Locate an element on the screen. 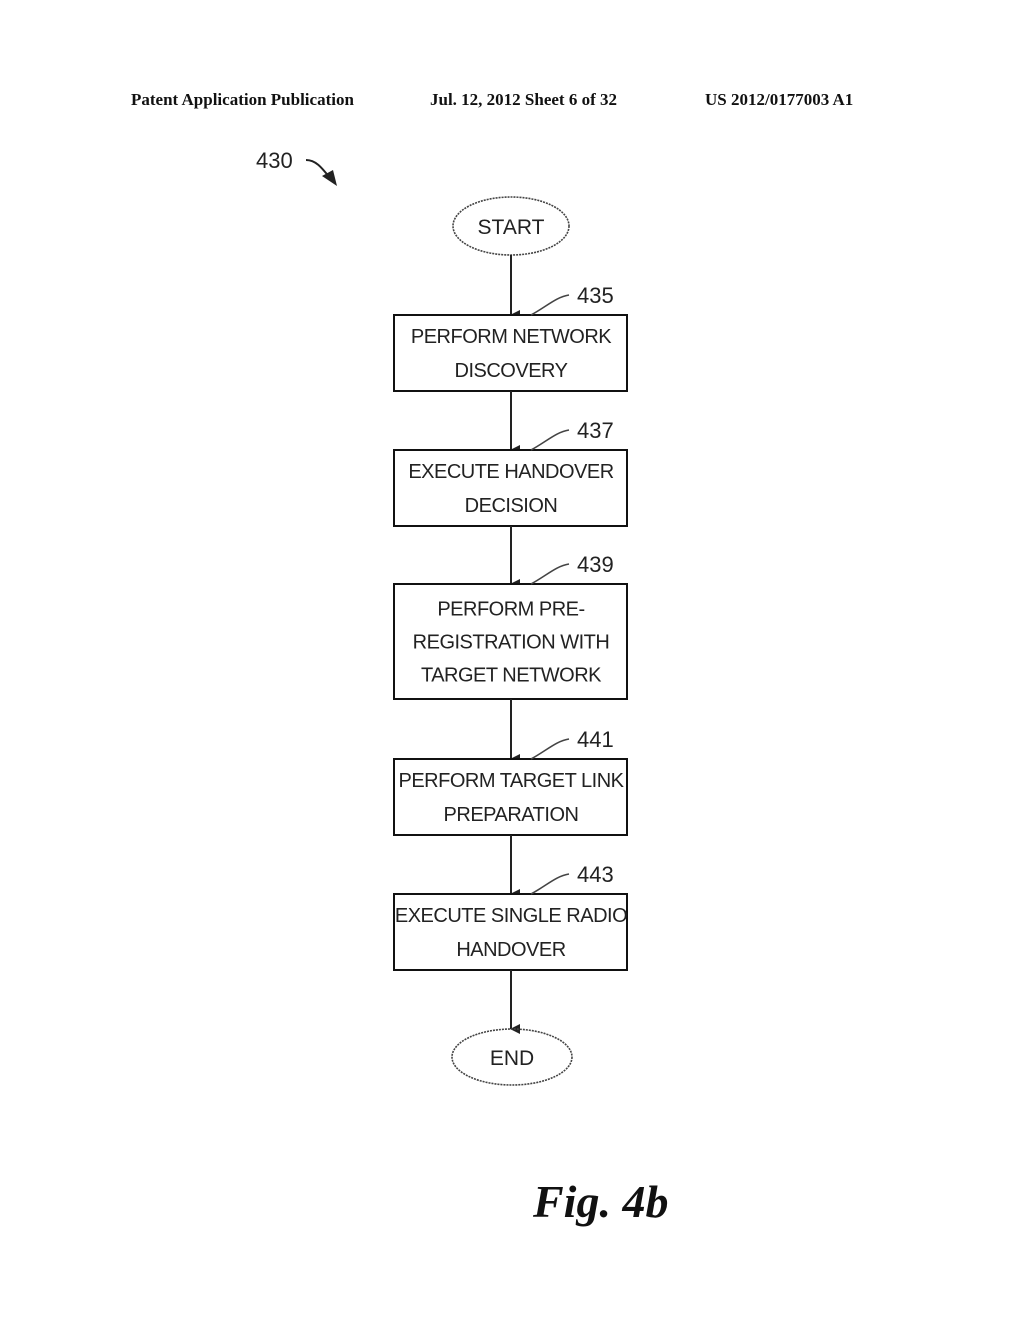 Image resolution: width=1024 pixels, height=1320 pixels. process-step-text: HANDOVER is located at coordinates (510, 950).